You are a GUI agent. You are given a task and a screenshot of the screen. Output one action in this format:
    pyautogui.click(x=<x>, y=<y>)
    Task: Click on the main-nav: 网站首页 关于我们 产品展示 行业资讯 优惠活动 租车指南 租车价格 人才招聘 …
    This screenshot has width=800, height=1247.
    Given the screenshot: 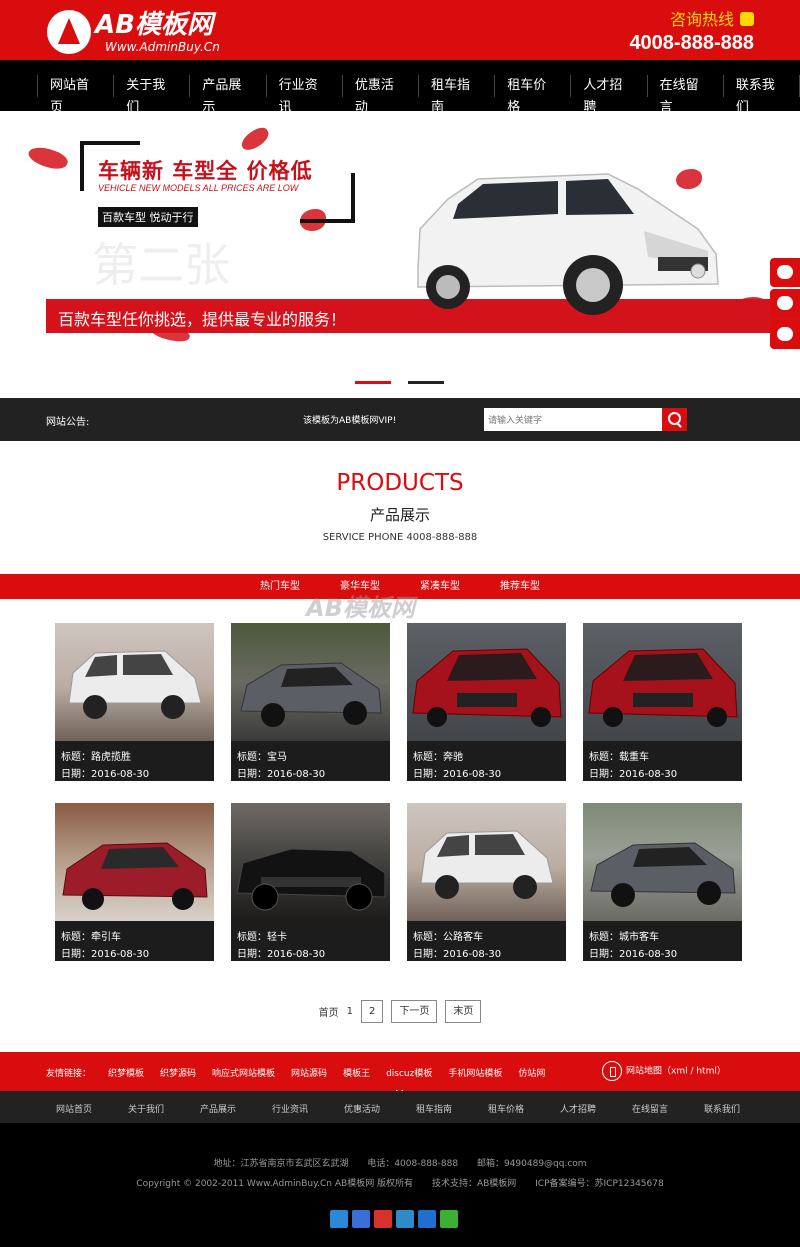 What is the action you would take?
    pyautogui.click(x=400, y=87)
    